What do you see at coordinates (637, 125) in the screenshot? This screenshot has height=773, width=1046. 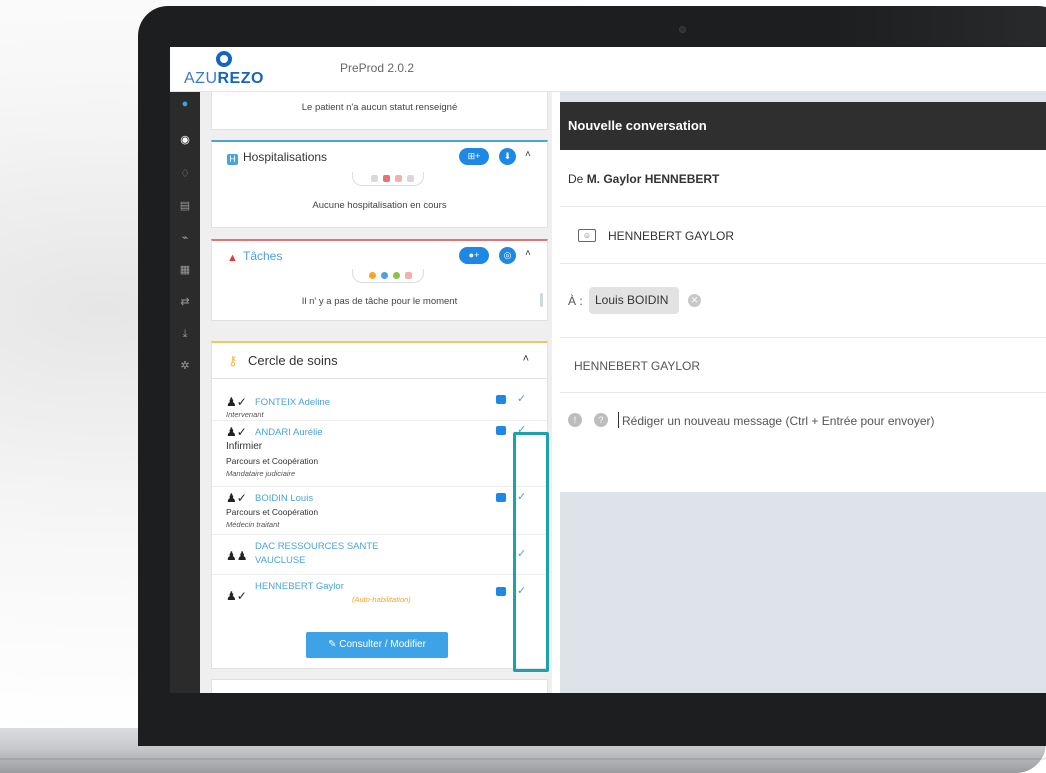 I see `conversation-title: Nouvelle conversation` at bounding box center [637, 125].